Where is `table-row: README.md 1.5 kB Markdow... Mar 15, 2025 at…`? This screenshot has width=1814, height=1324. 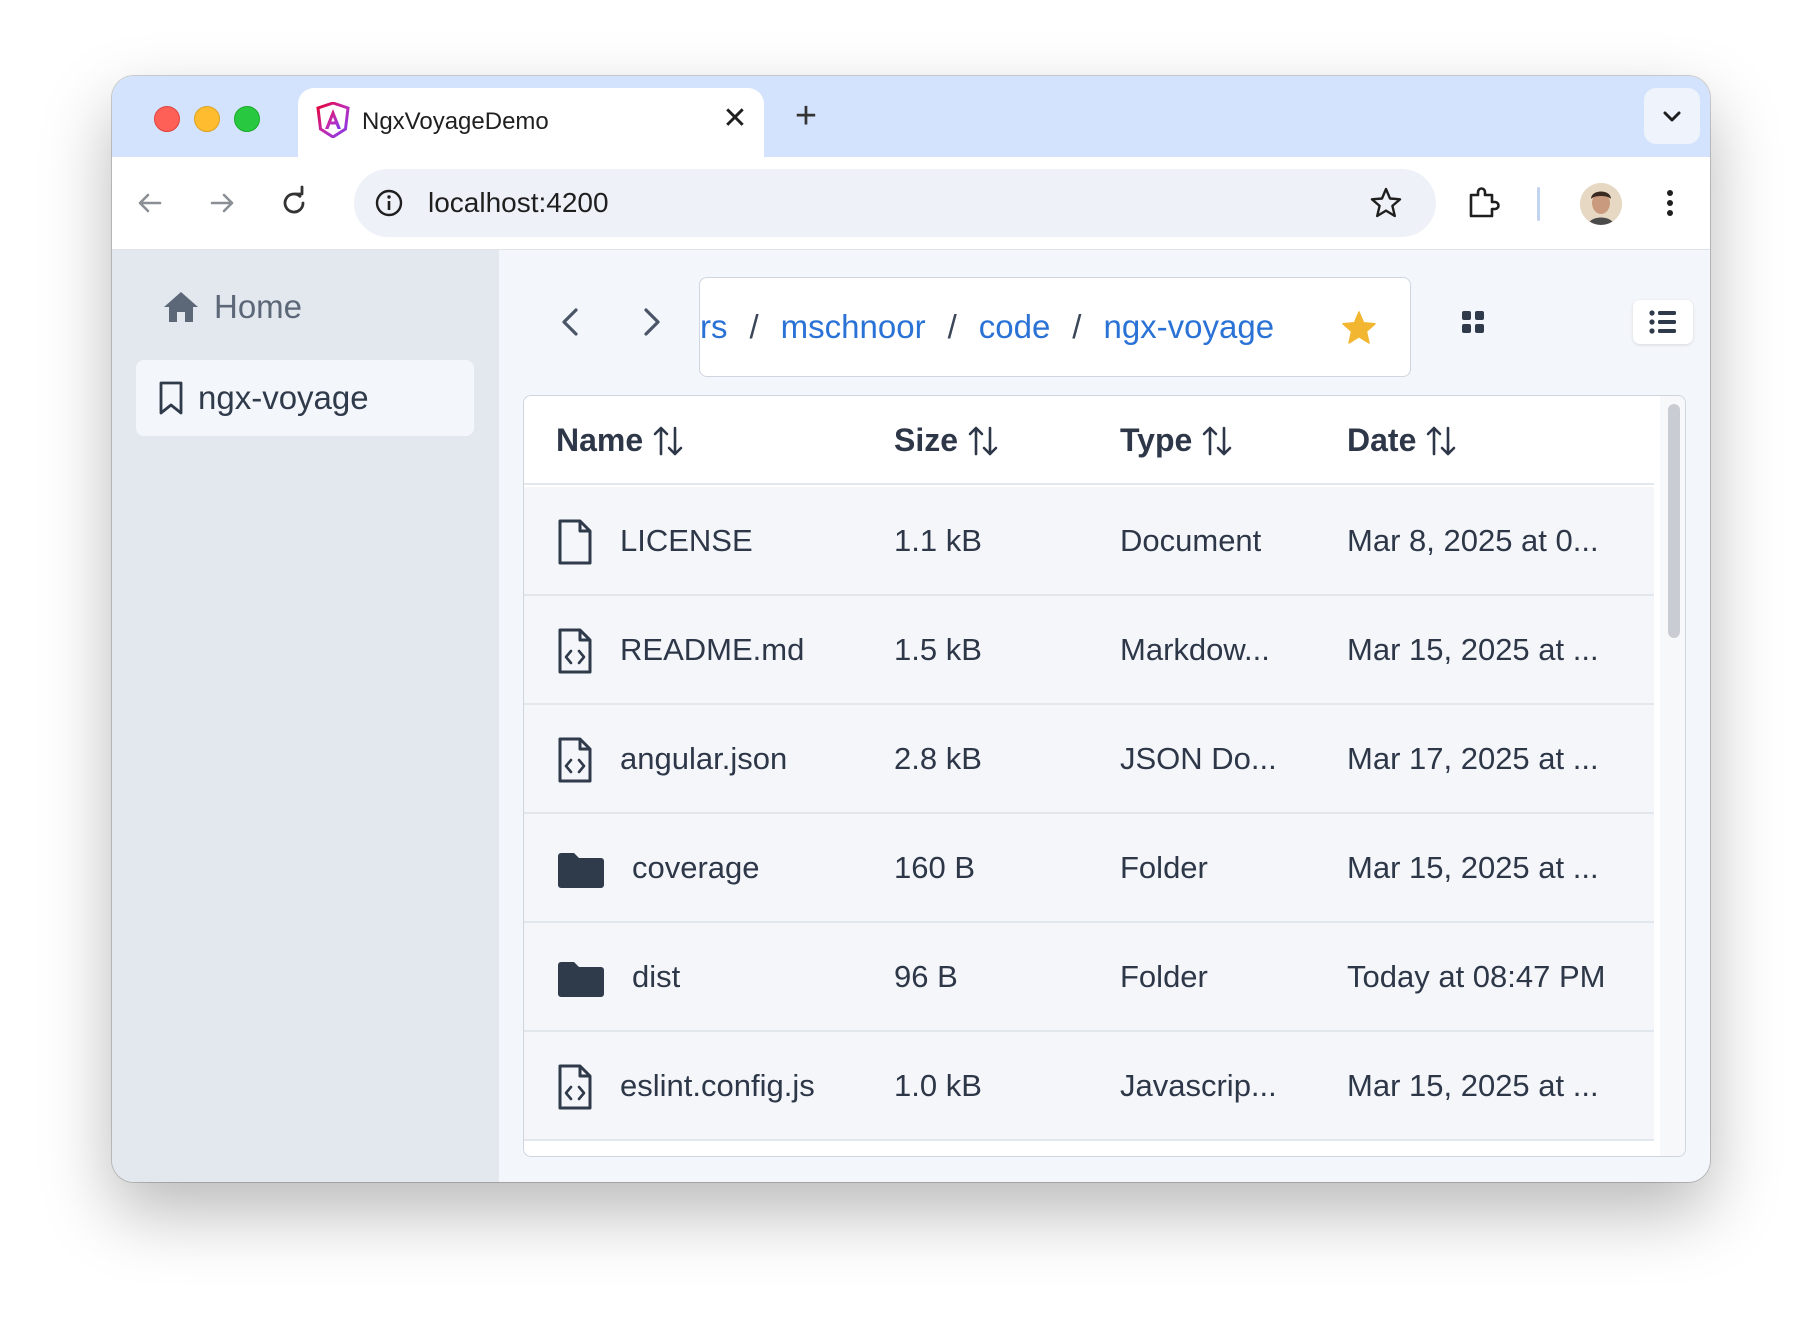 table-row: README.md 1.5 kB Markdow... Mar 15, 2025 at… is located at coordinates (1089, 650).